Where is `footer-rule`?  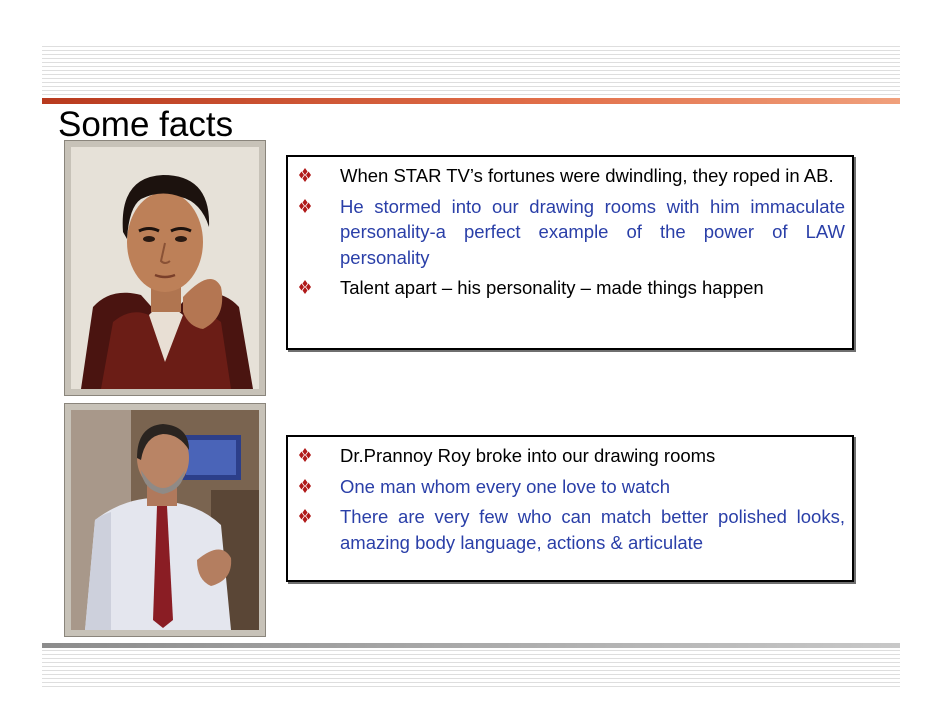 footer-rule is located at coordinates (471, 645).